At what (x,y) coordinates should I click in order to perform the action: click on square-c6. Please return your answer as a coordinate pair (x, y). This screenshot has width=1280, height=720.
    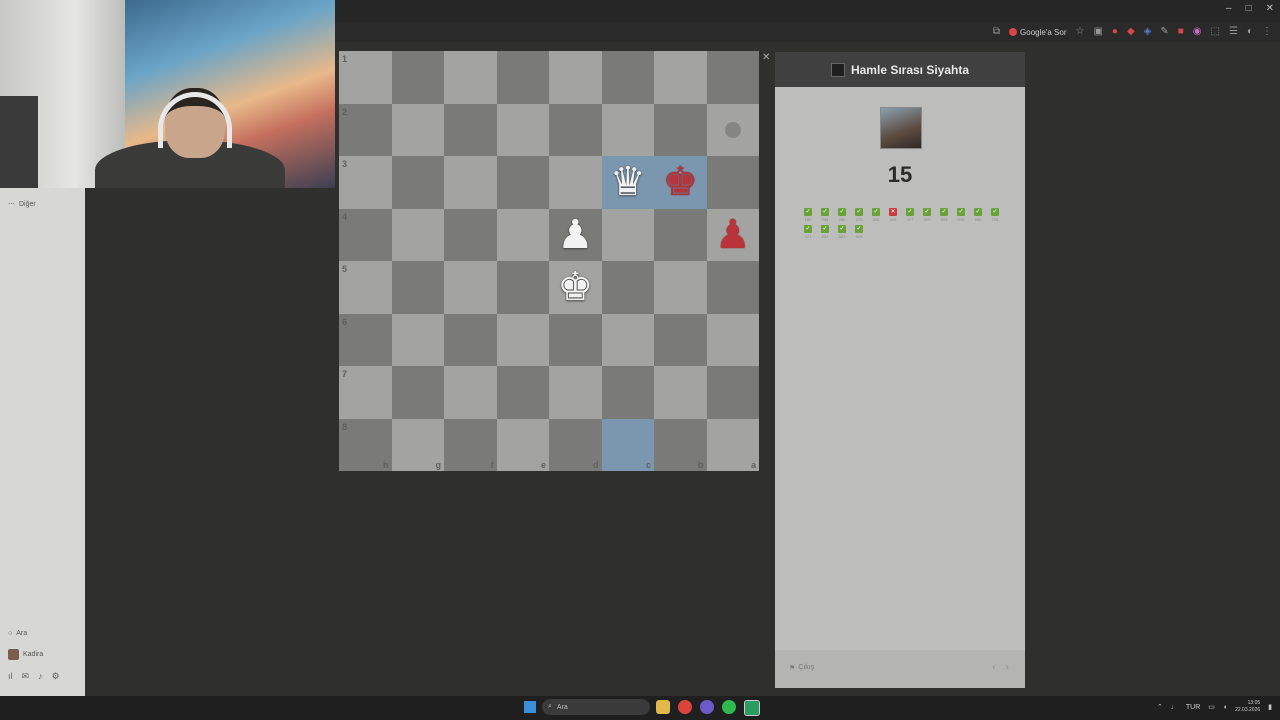
    Looking at the image, I should click on (627, 339).